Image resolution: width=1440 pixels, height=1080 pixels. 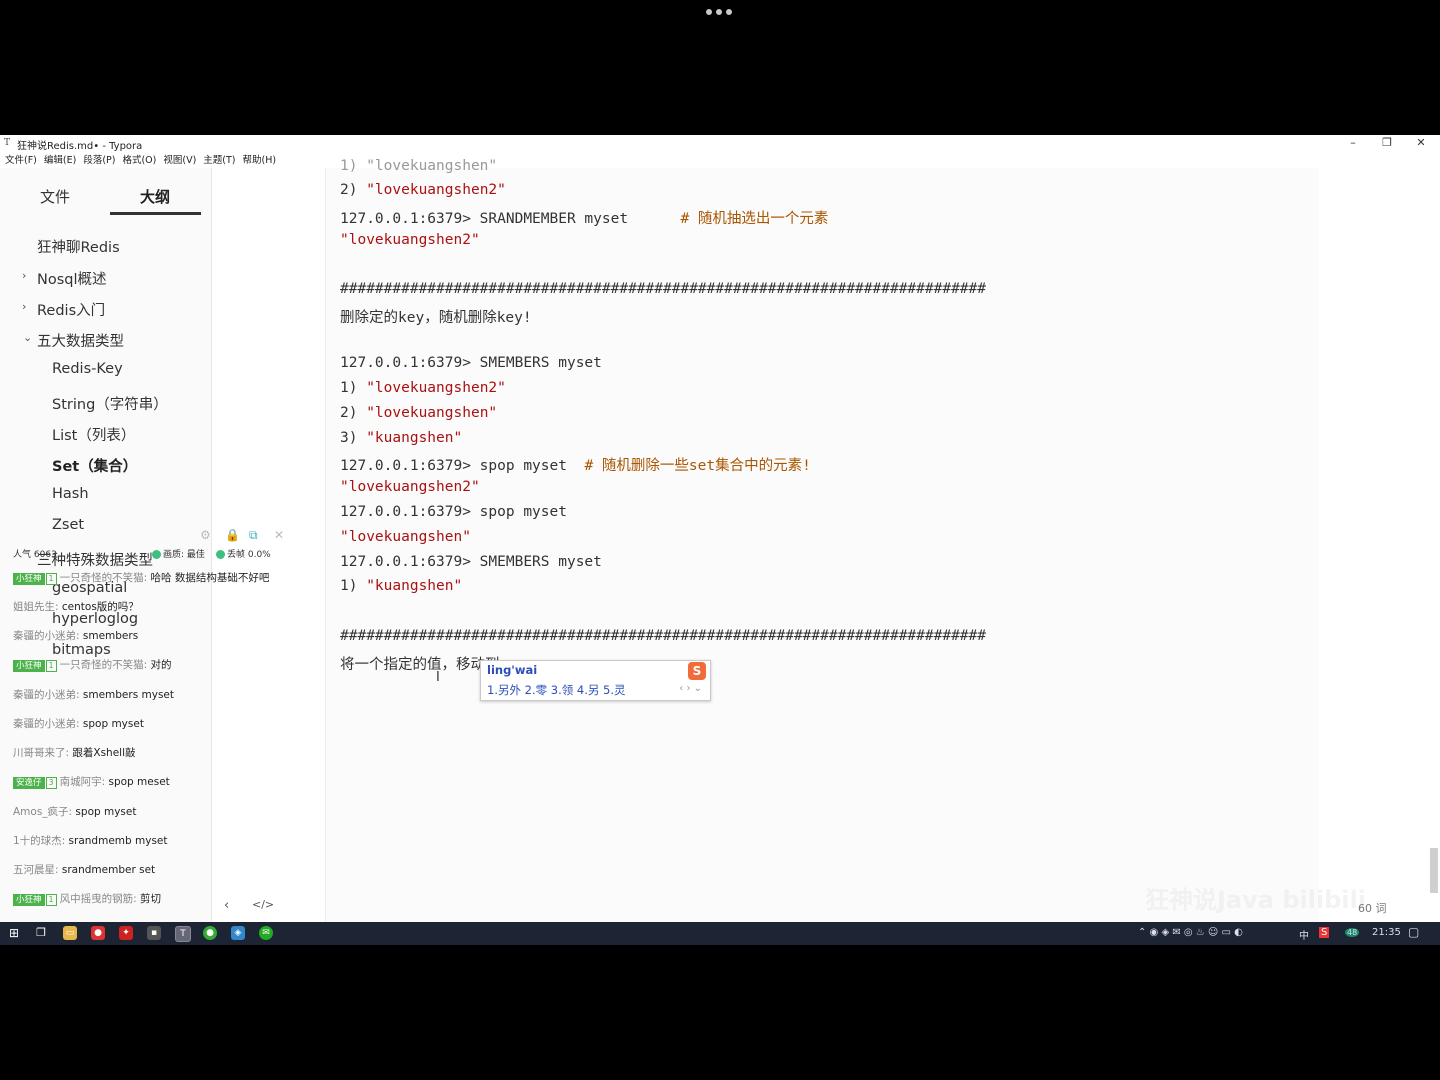 What do you see at coordinates (70, 933) in the screenshot?
I see `file-explorer-icon: ▭` at bounding box center [70, 933].